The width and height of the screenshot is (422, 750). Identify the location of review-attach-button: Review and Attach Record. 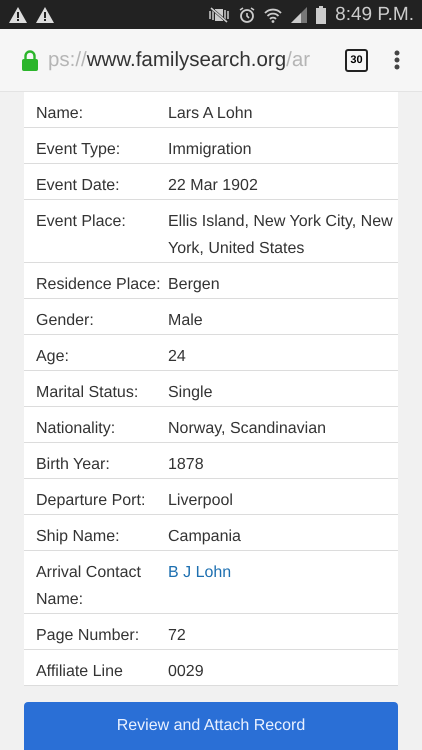
(211, 726).